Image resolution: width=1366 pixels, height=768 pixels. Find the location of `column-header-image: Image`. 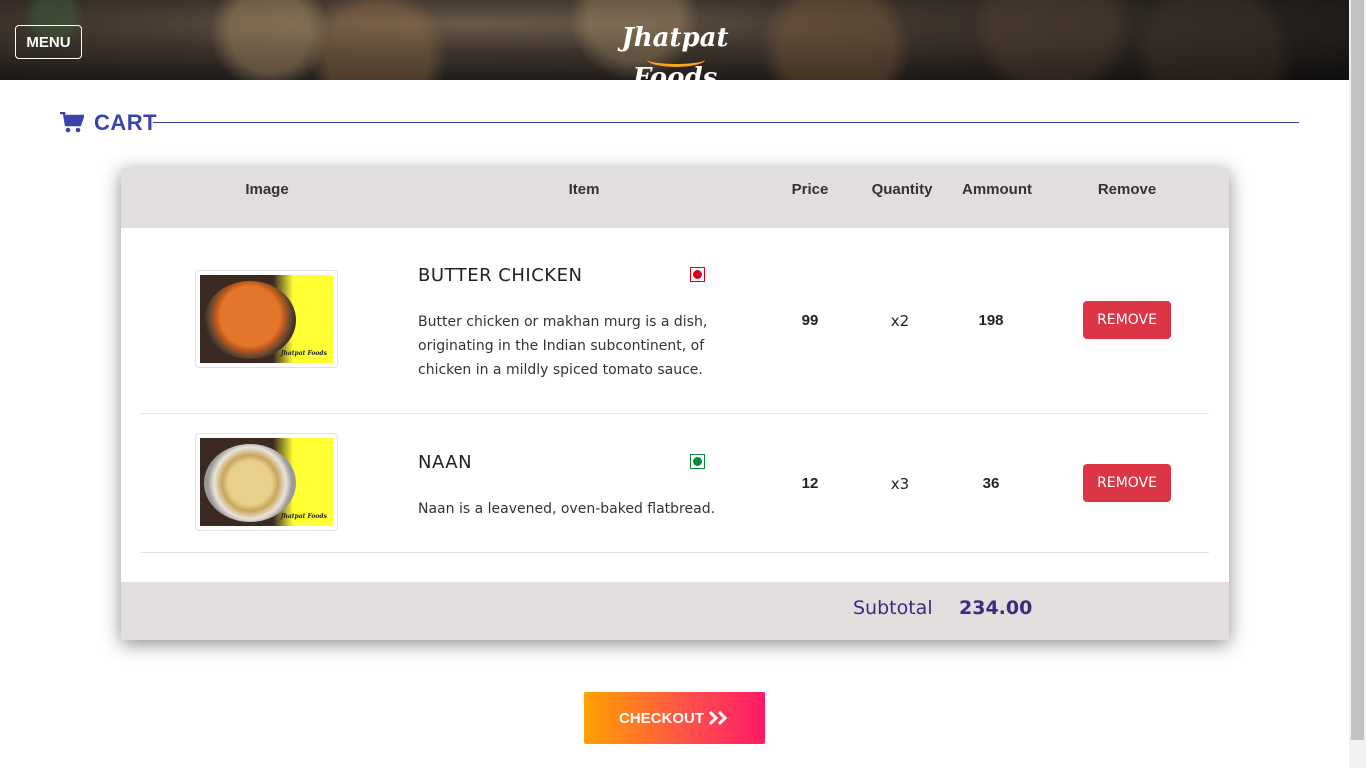

column-header-image: Image is located at coordinates (267, 189).